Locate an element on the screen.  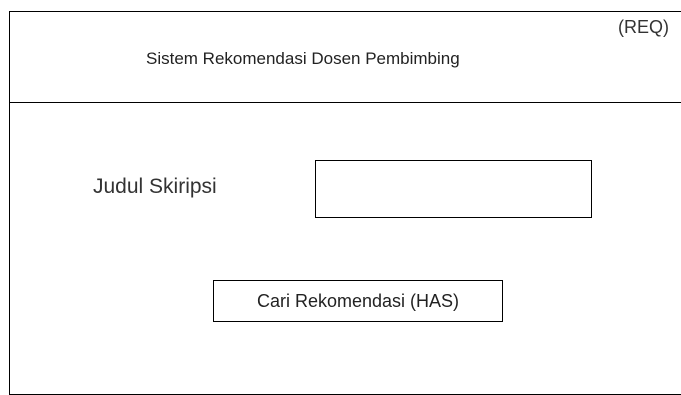
thesis-title-input is located at coordinates (453, 189).